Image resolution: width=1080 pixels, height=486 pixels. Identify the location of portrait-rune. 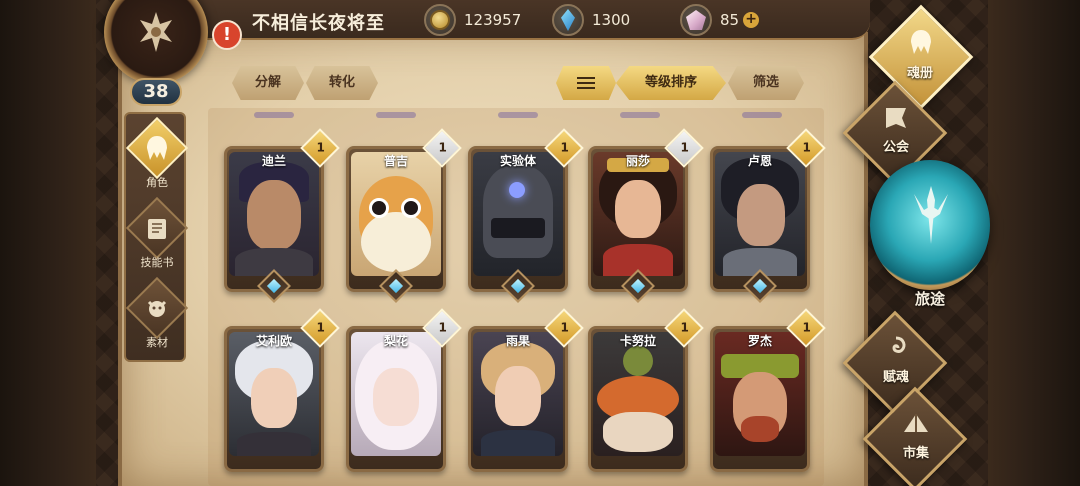
(760, 214).